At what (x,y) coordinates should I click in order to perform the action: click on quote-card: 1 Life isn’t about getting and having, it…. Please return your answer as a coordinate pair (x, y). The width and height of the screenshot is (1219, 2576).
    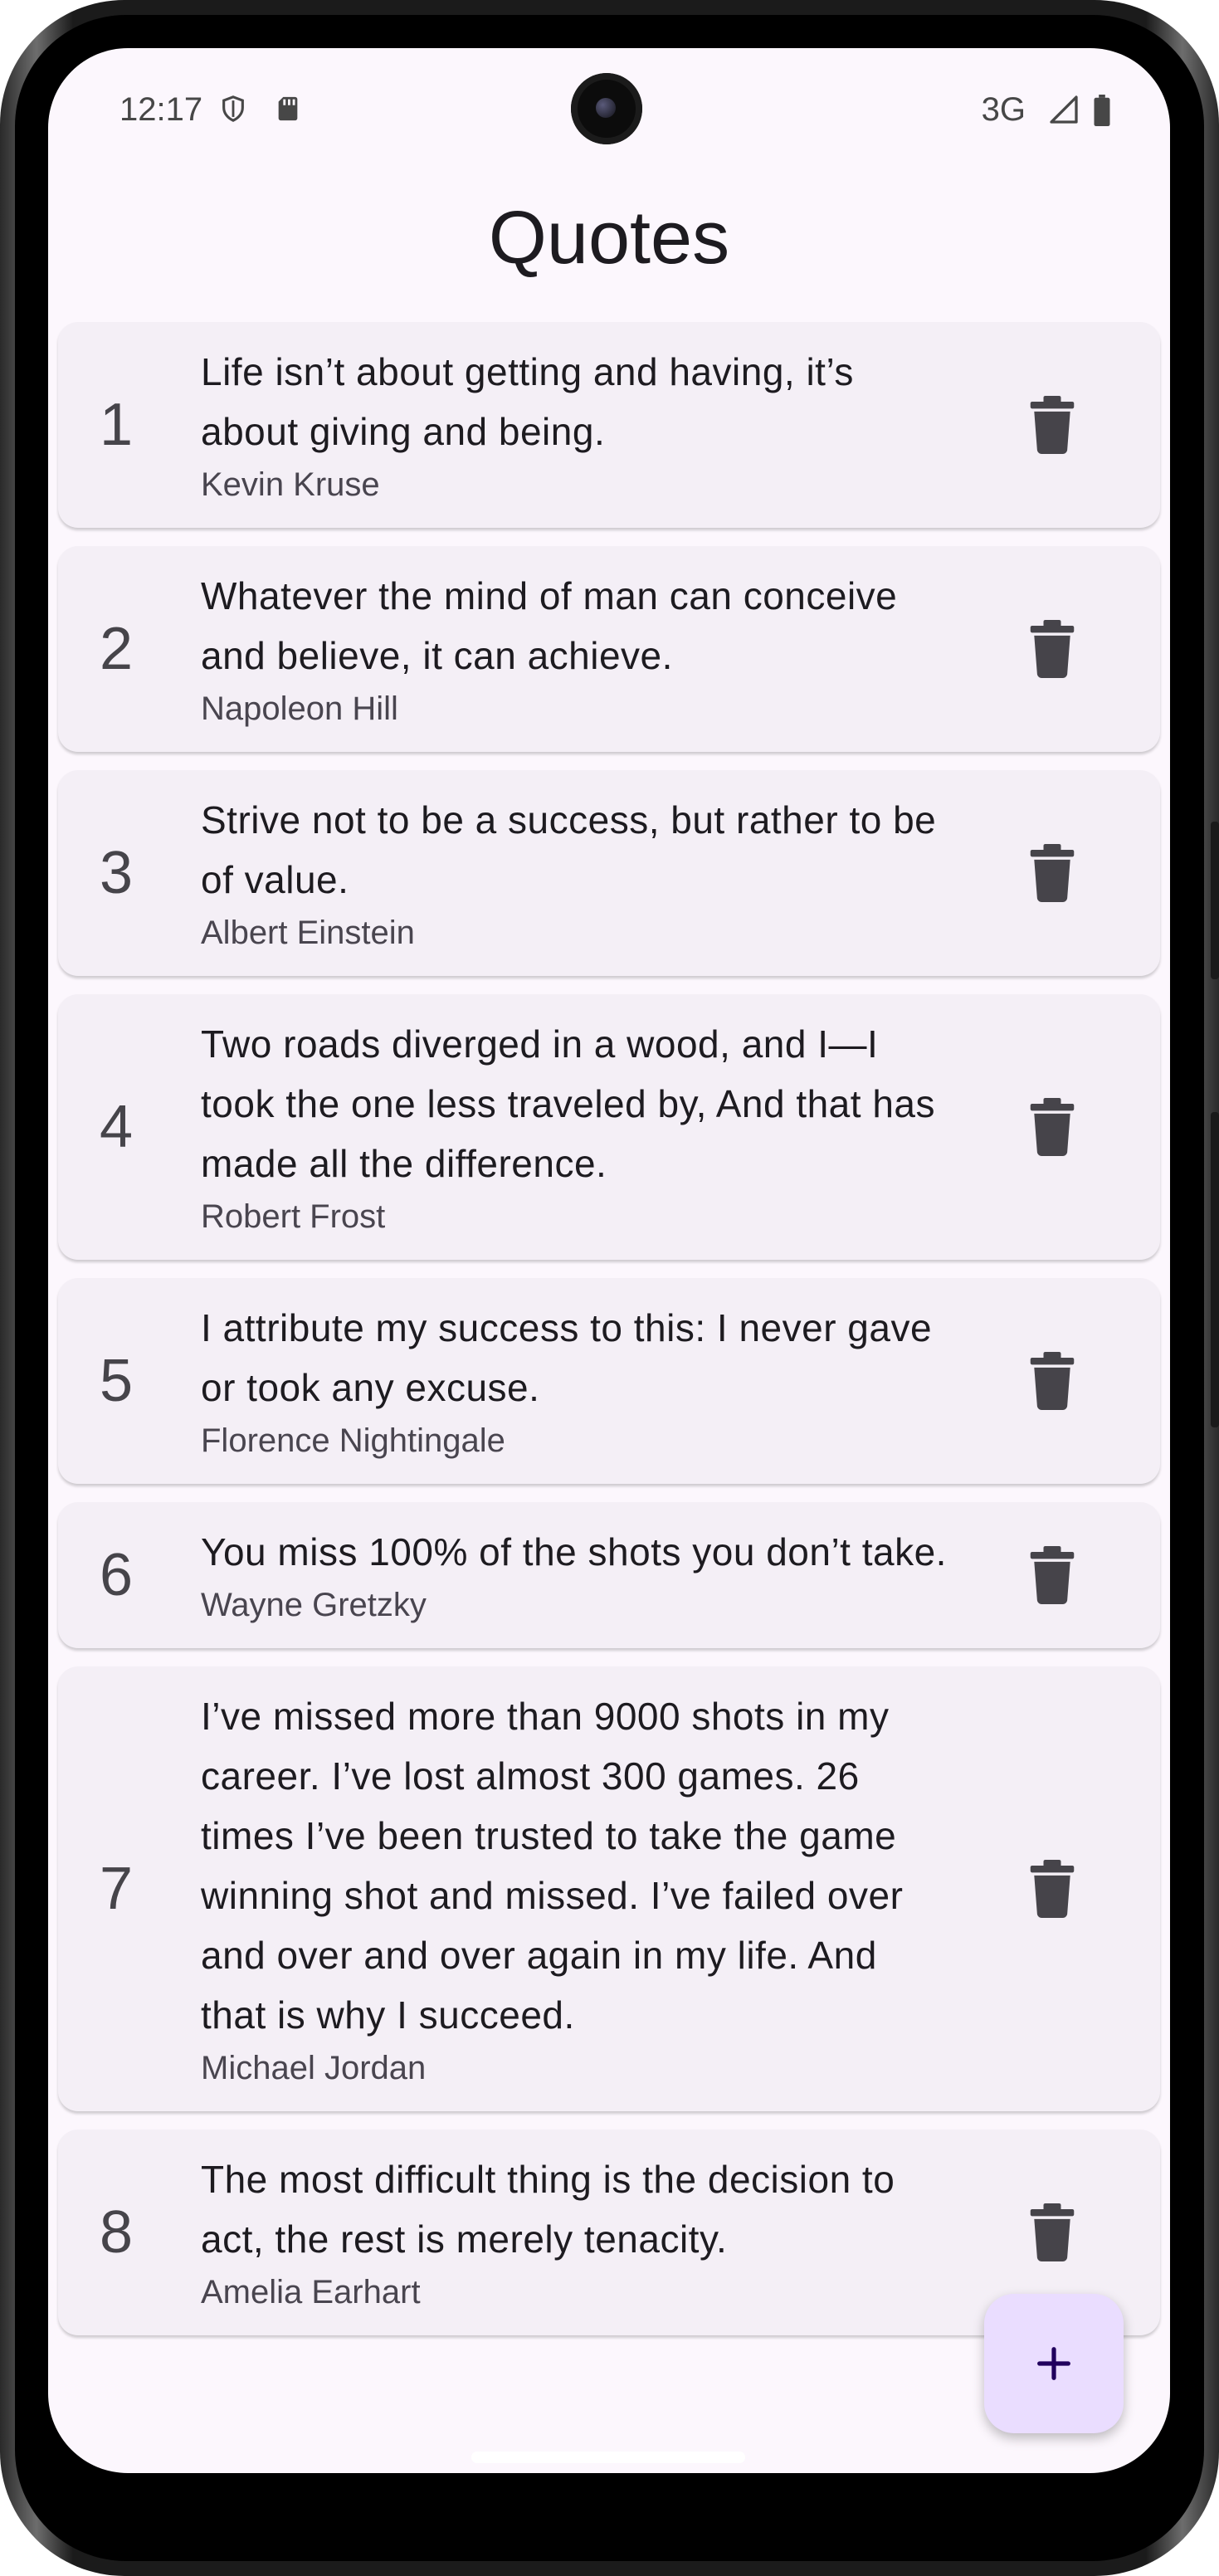
    Looking at the image, I should click on (609, 425).